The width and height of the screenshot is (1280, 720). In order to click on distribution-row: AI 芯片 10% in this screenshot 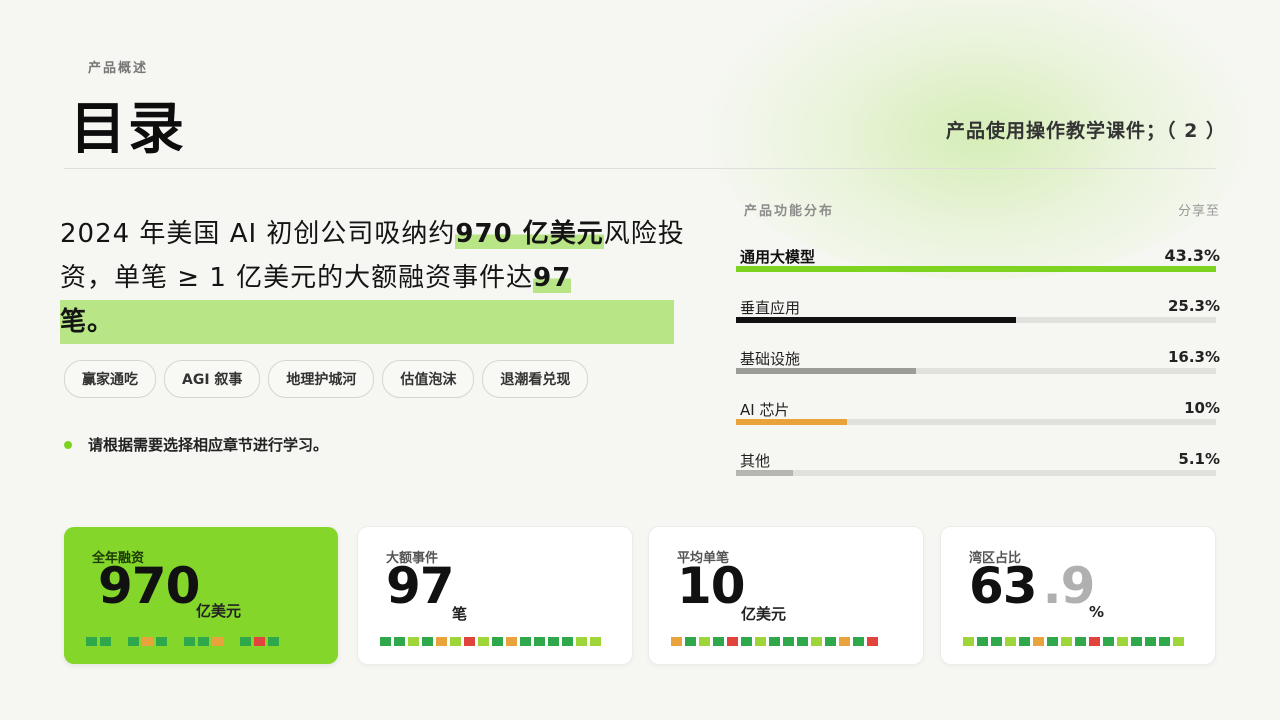, I will do `click(978, 418)`.